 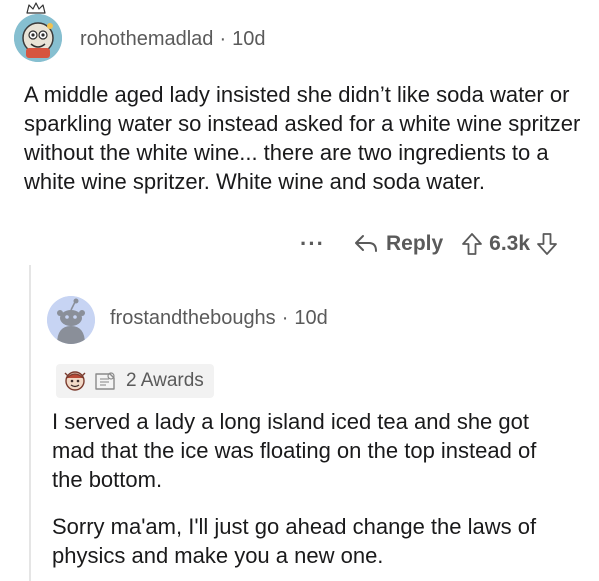 I want to click on reply-avatar, so click(x=71, y=320).